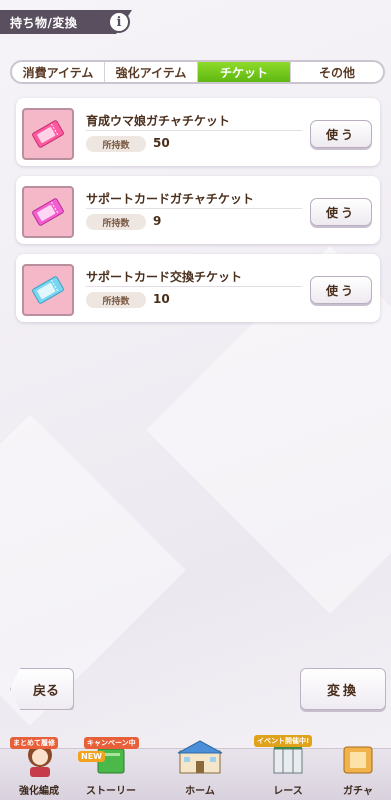 Image resolution: width=391 pixels, height=800 pixels. Describe the element at coordinates (111, 743) in the screenshot. I see `nav-badge: キャンペーン中` at that location.